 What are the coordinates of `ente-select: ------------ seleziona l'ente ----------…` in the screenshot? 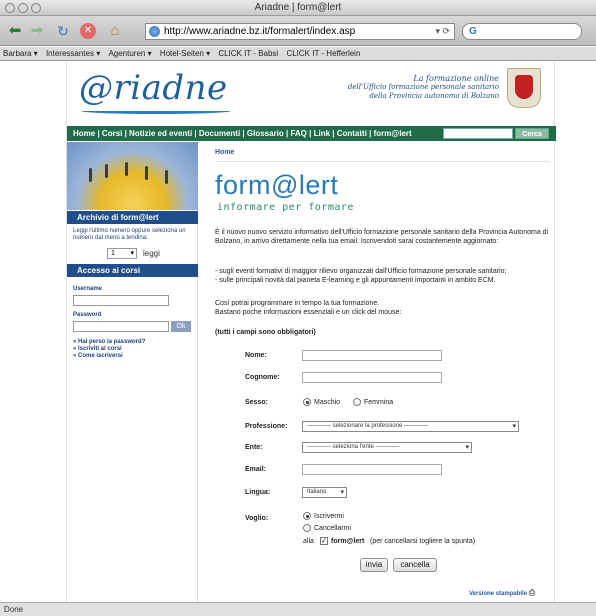 It's located at (387, 447).